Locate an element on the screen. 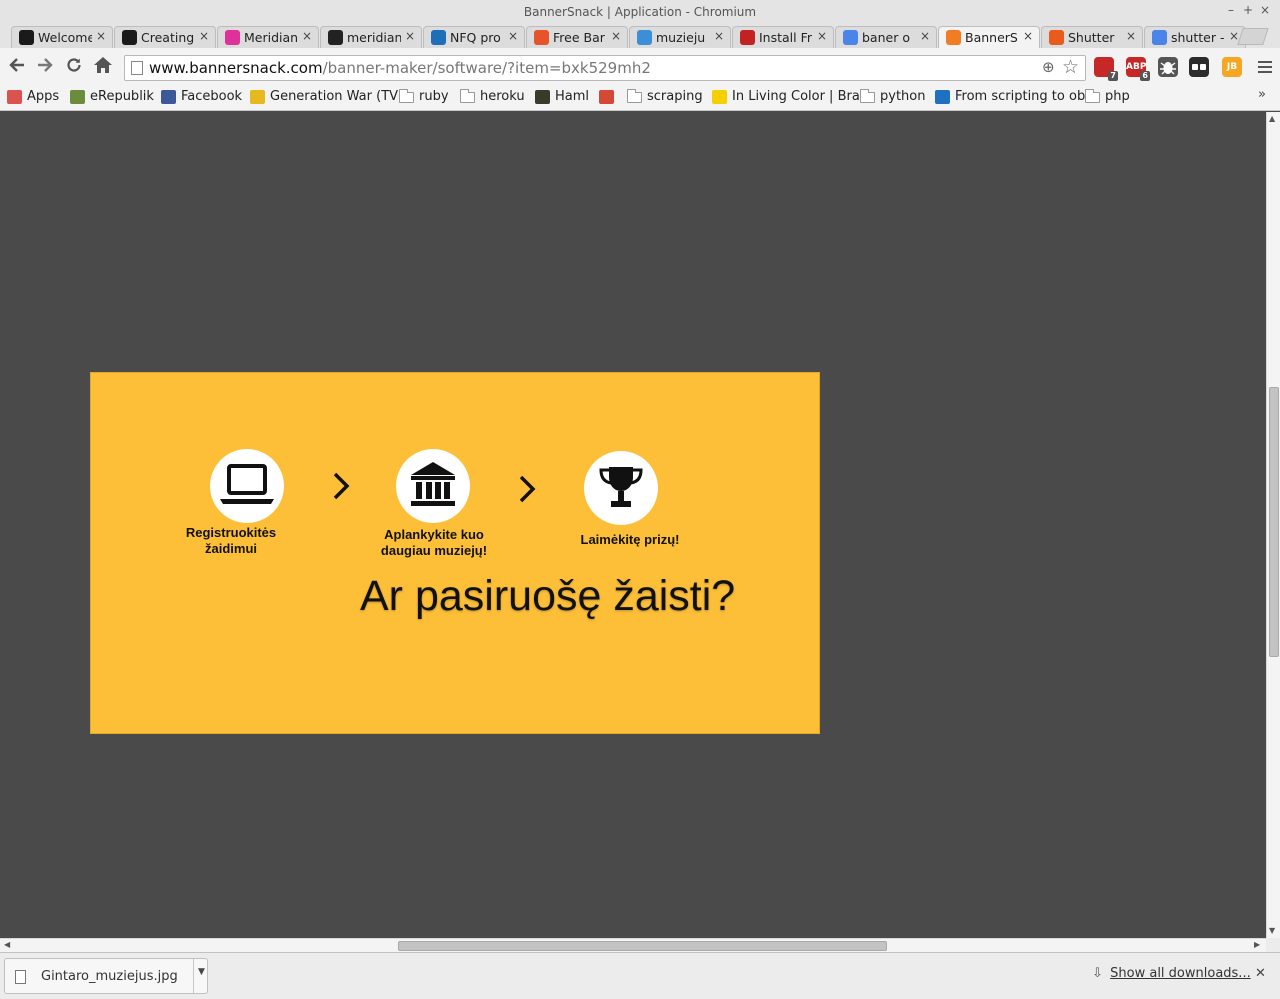  chrome-menu-button is located at coordinates (1265, 67).